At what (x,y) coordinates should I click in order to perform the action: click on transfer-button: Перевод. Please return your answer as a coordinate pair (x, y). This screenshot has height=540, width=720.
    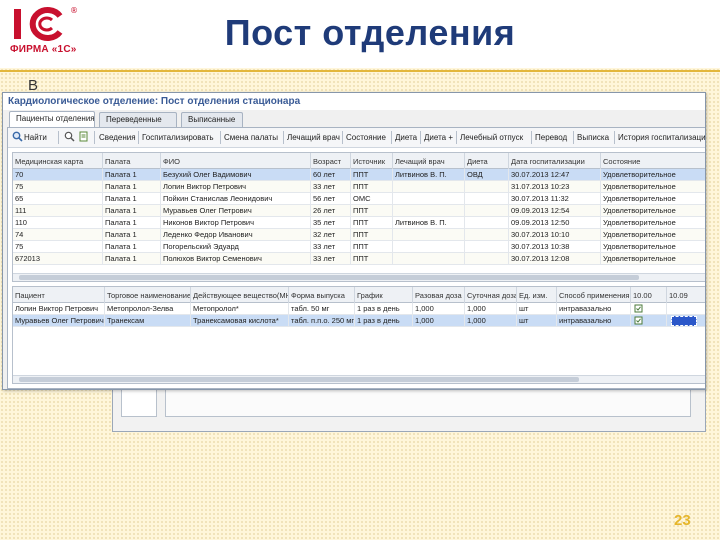
    Looking at the image, I should click on (551, 137).